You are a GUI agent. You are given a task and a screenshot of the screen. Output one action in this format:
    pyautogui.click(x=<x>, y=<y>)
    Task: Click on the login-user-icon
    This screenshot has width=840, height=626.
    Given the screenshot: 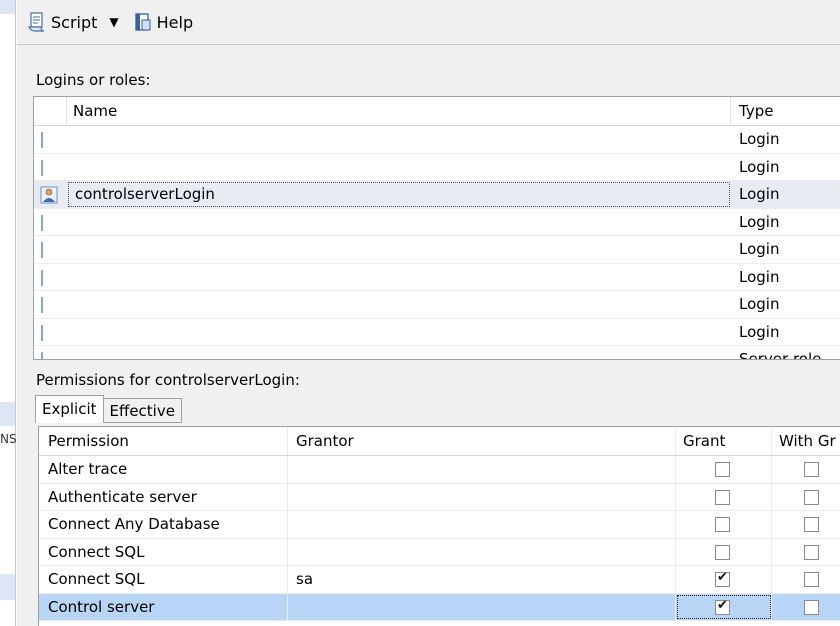 What is the action you would take?
    pyautogui.click(x=49, y=195)
    